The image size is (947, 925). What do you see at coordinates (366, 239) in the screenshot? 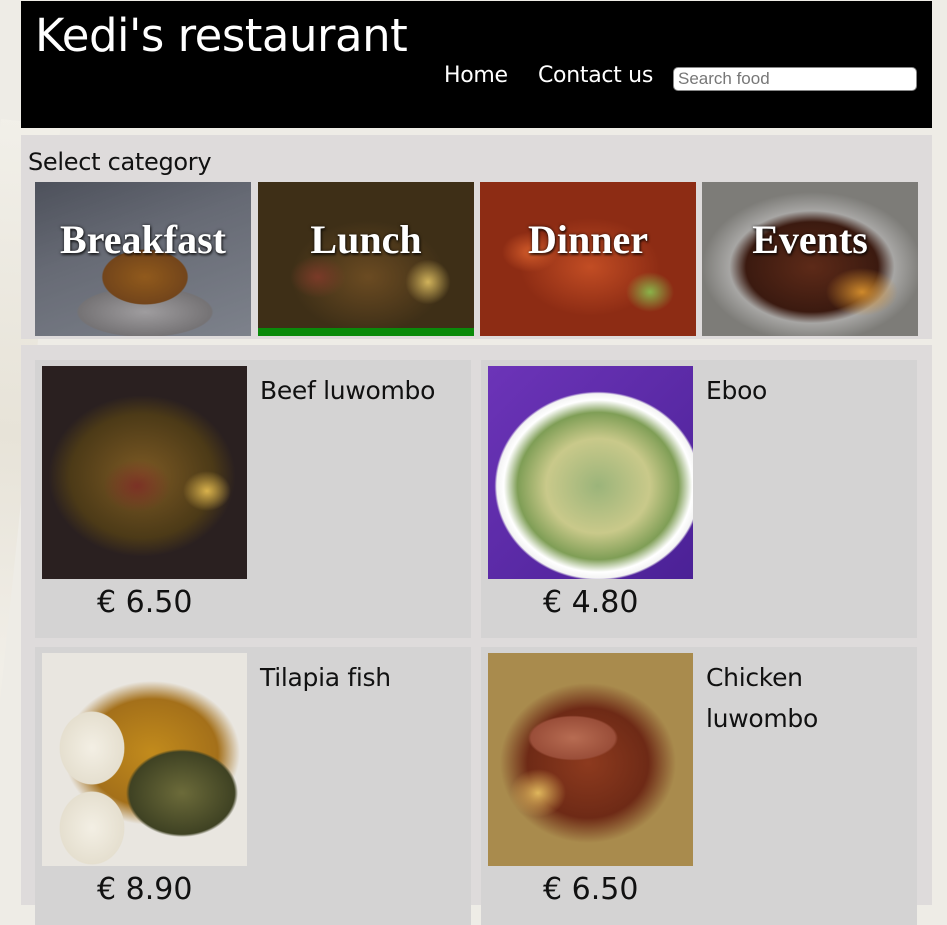
I see `category-label: Lunch` at bounding box center [366, 239].